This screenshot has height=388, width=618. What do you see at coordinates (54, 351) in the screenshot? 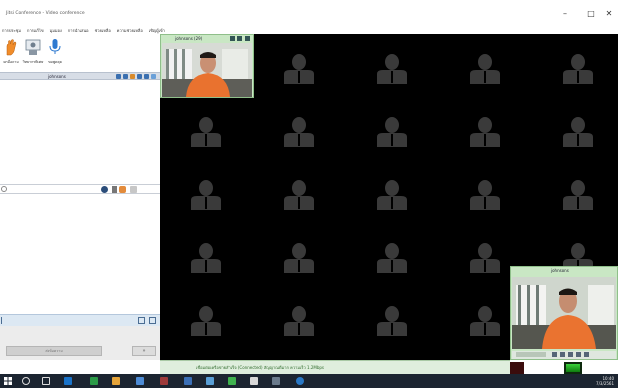
I see `send-message-button: ส่งข้อความ` at bounding box center [54, 351].